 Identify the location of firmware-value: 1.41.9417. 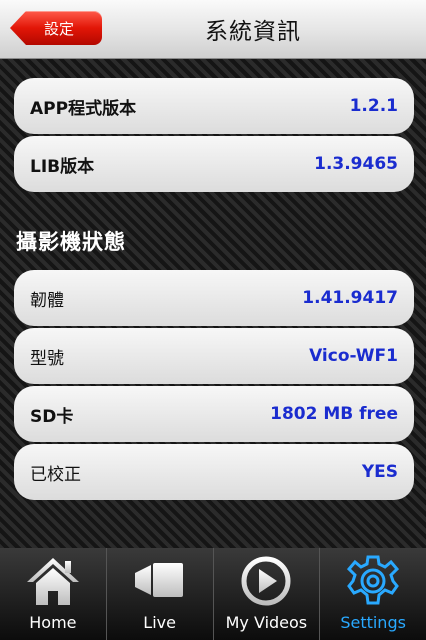
(350, 298).